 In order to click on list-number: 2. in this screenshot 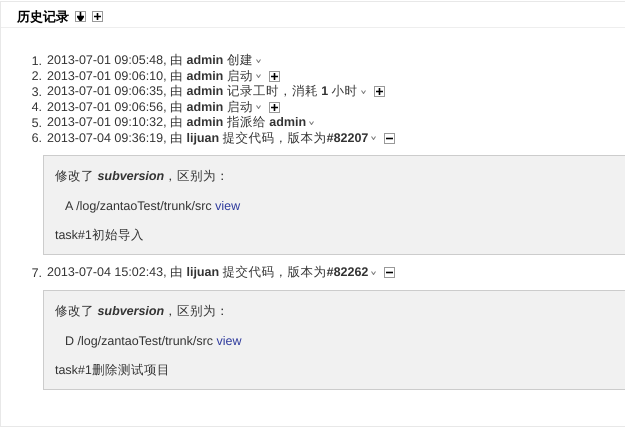, I will do `click(36, 76)`.